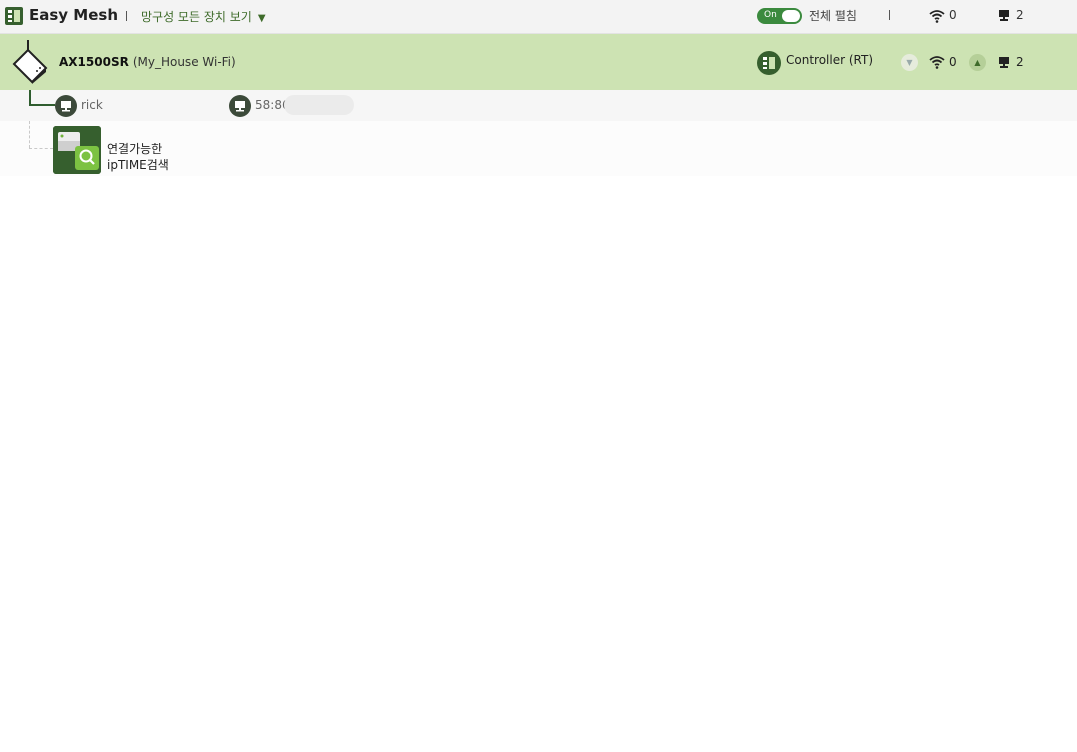  What do you see at coordinates (14, 16) in the screenshot?
I see `easymesh-logo-icon` at bounding box center [14, 16].